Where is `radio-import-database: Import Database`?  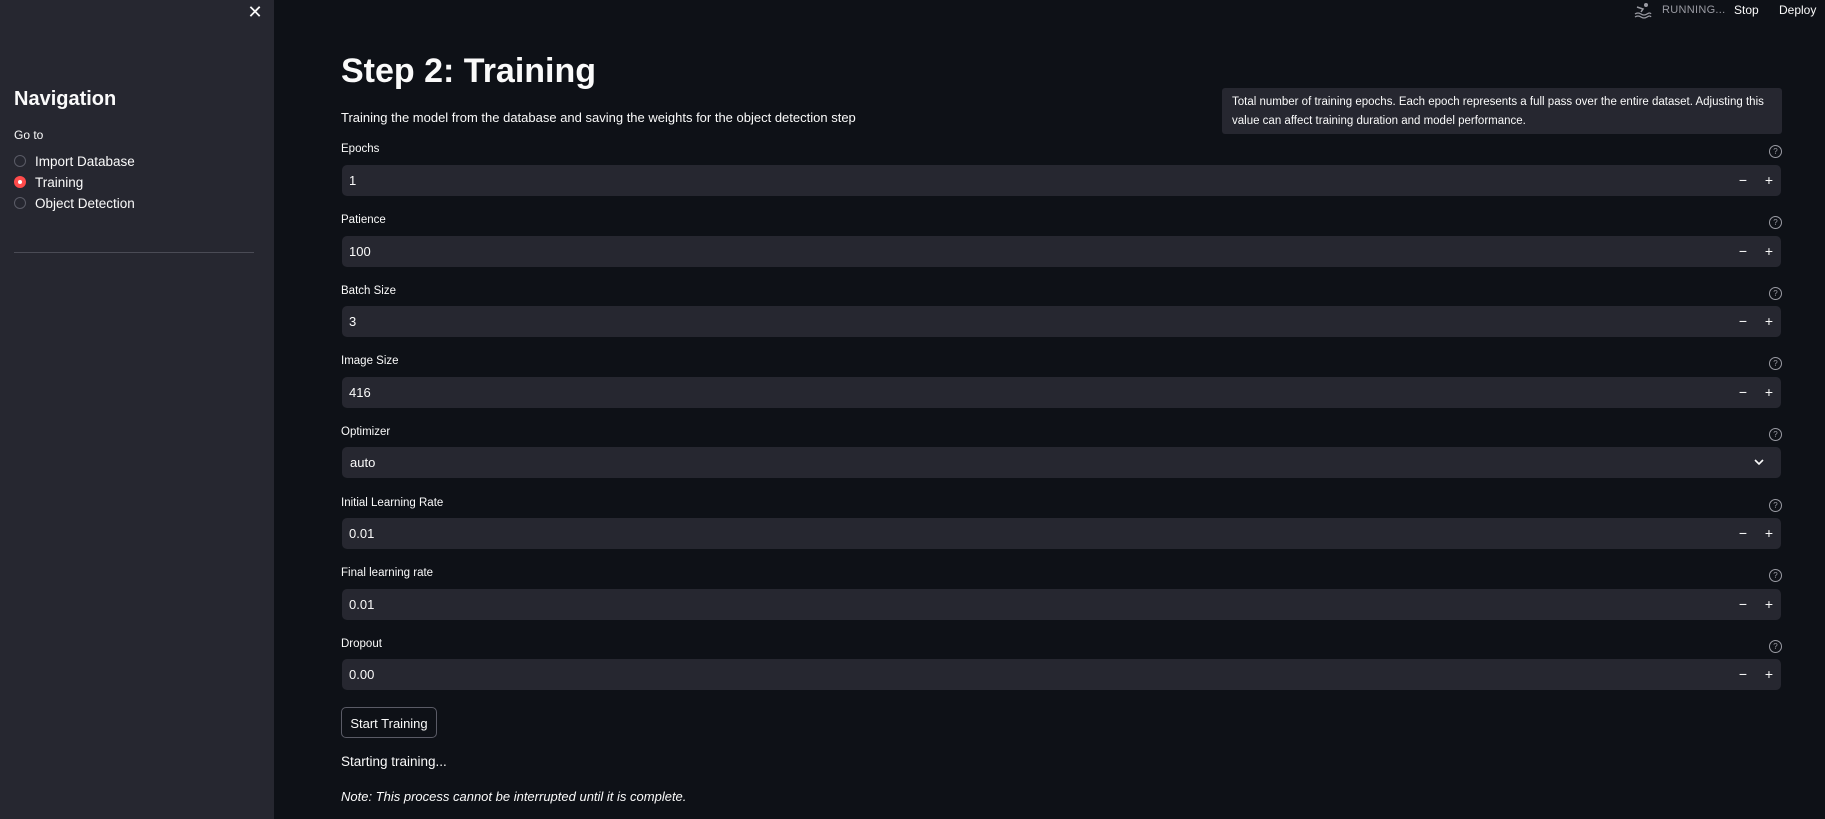
radio-import-database: Import Database is located at coordinates (74, 161).